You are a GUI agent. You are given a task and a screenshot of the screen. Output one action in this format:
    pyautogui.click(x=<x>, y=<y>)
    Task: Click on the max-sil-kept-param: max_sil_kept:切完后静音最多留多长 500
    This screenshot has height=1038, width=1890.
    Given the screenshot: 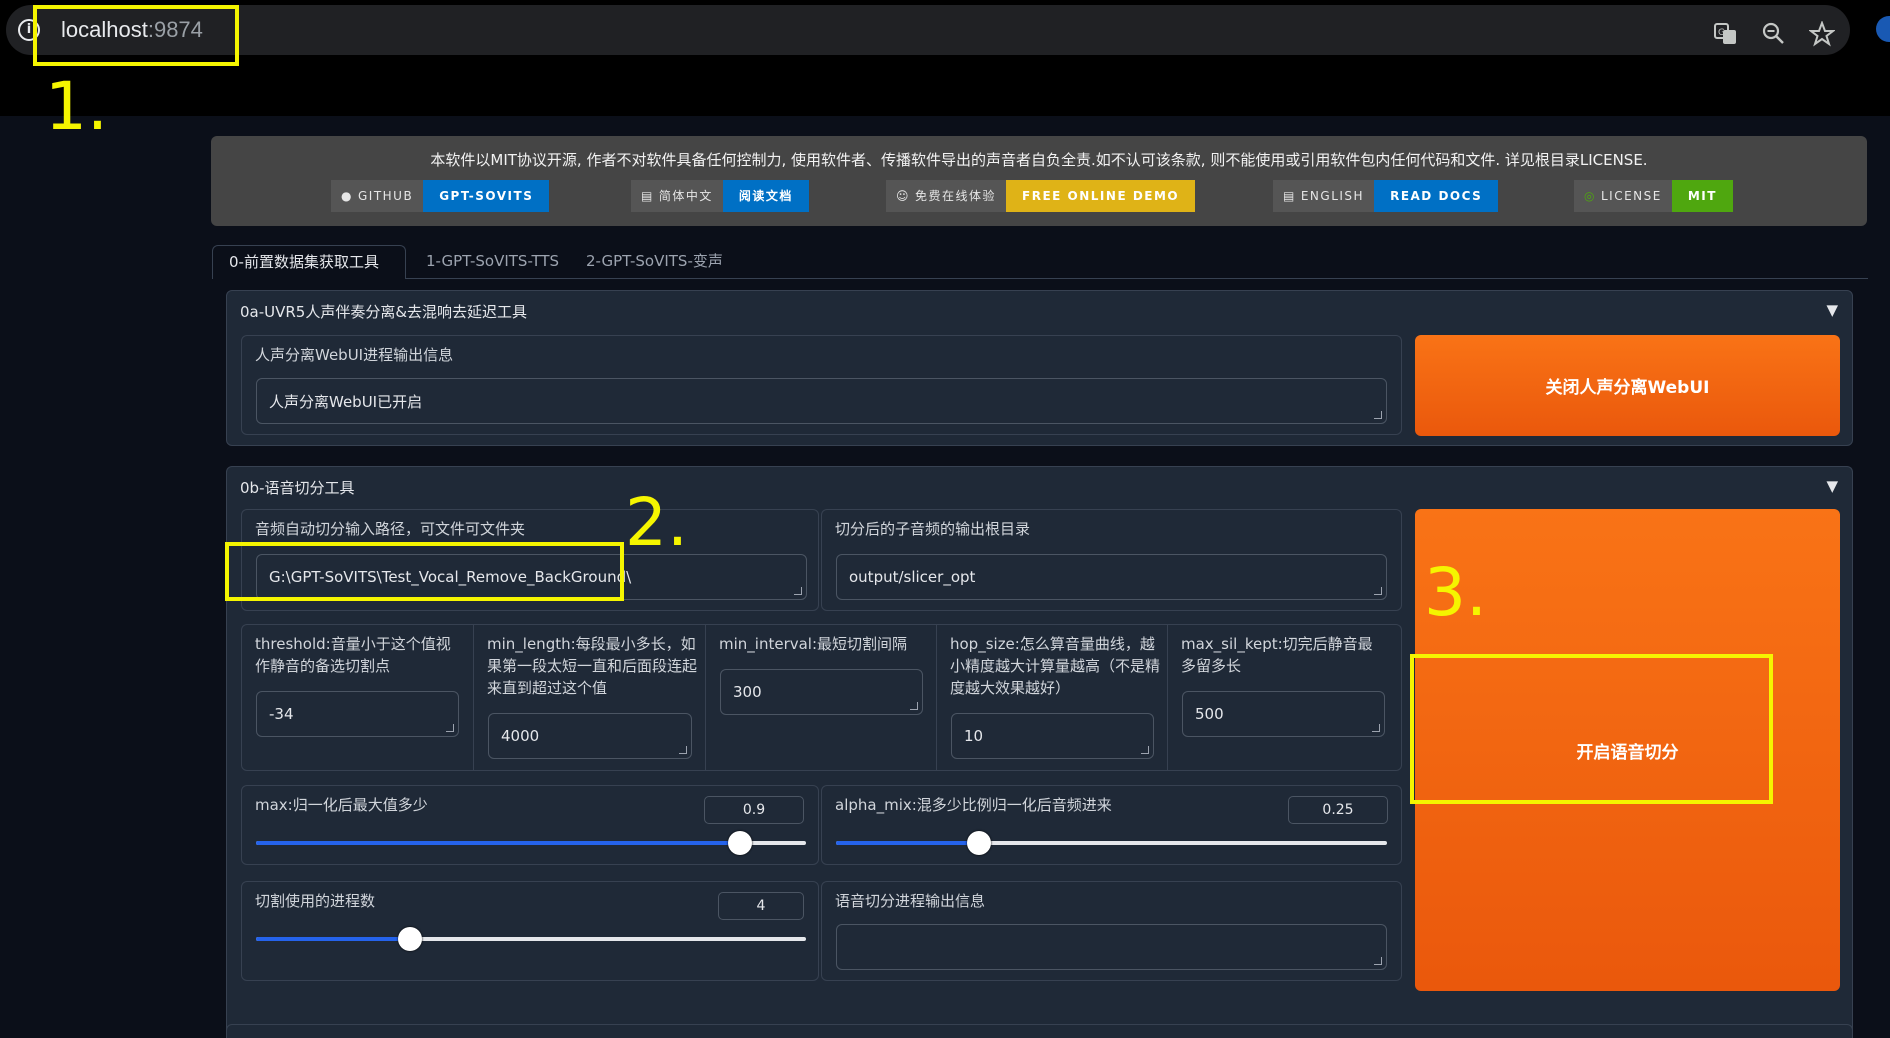 What is the action you would take?
    pyautogui.click(x=1284, y=697)
    